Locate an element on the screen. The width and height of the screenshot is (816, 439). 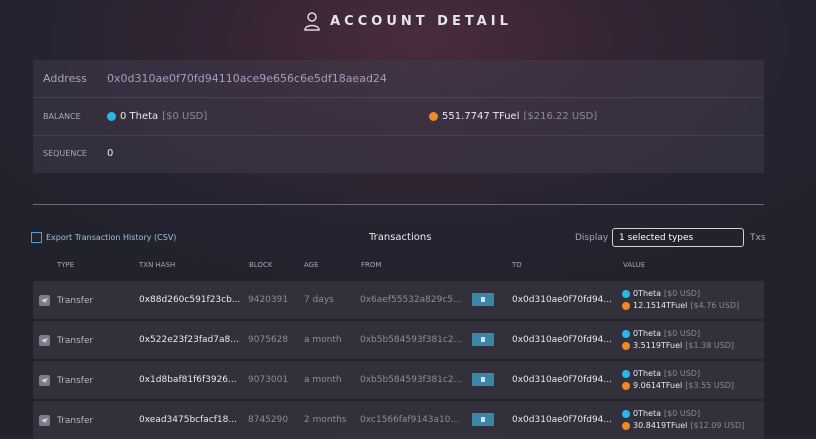
block-link: 9075628 is located at coordinates (268, 340).